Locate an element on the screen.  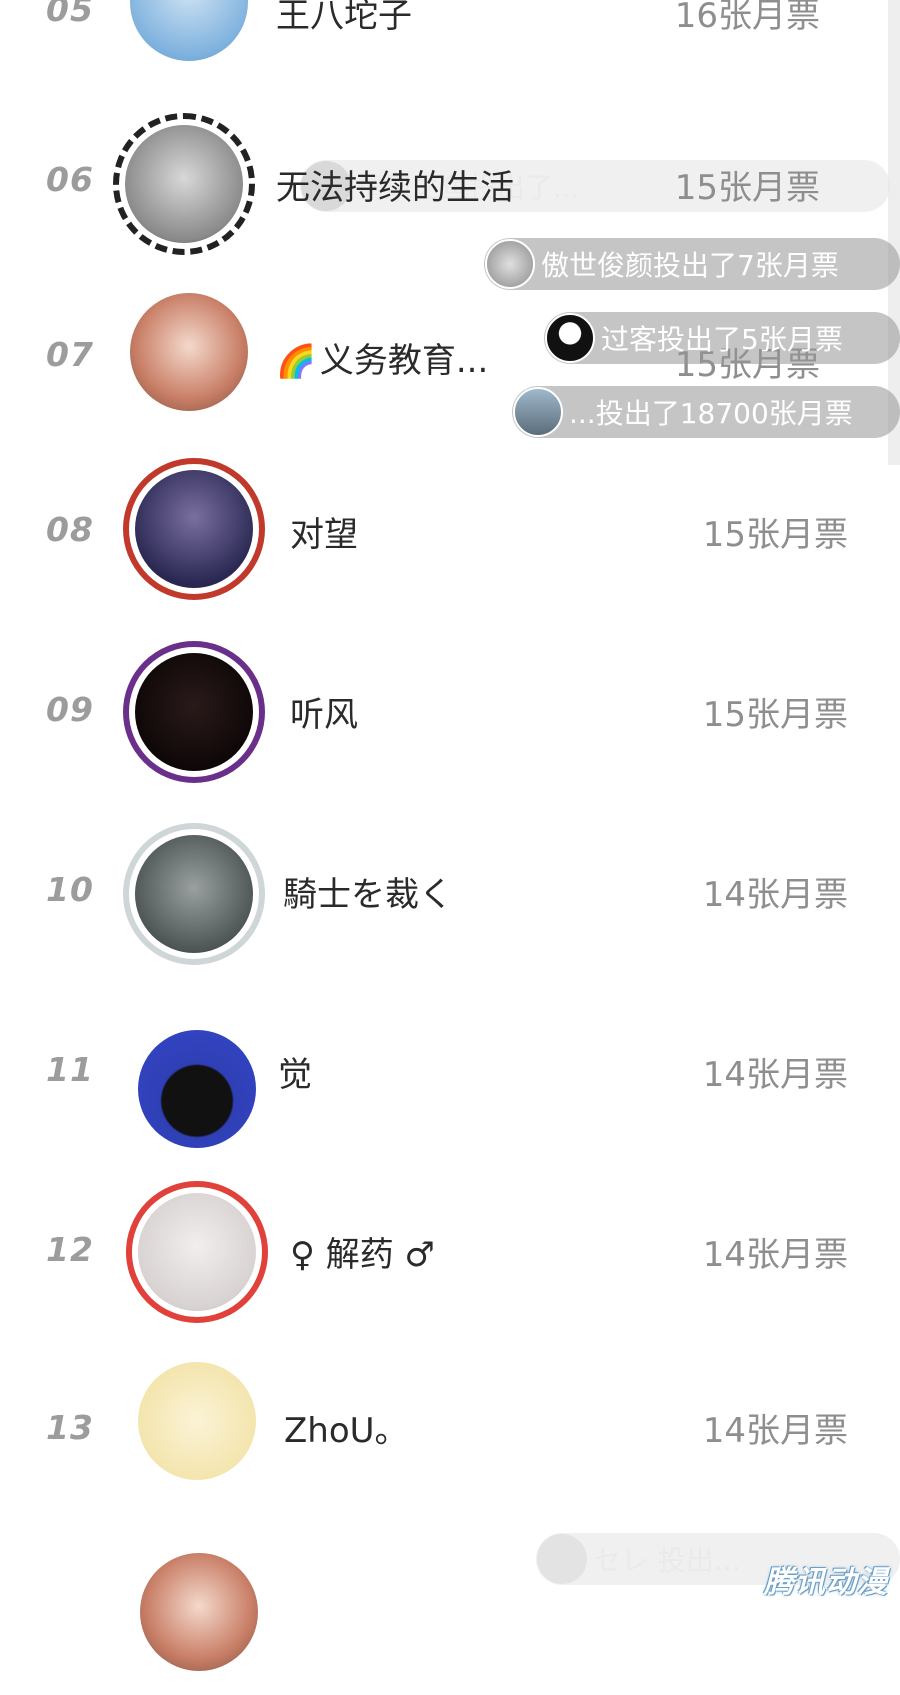
rank-number: 10 is located at coordinates (70, 889).